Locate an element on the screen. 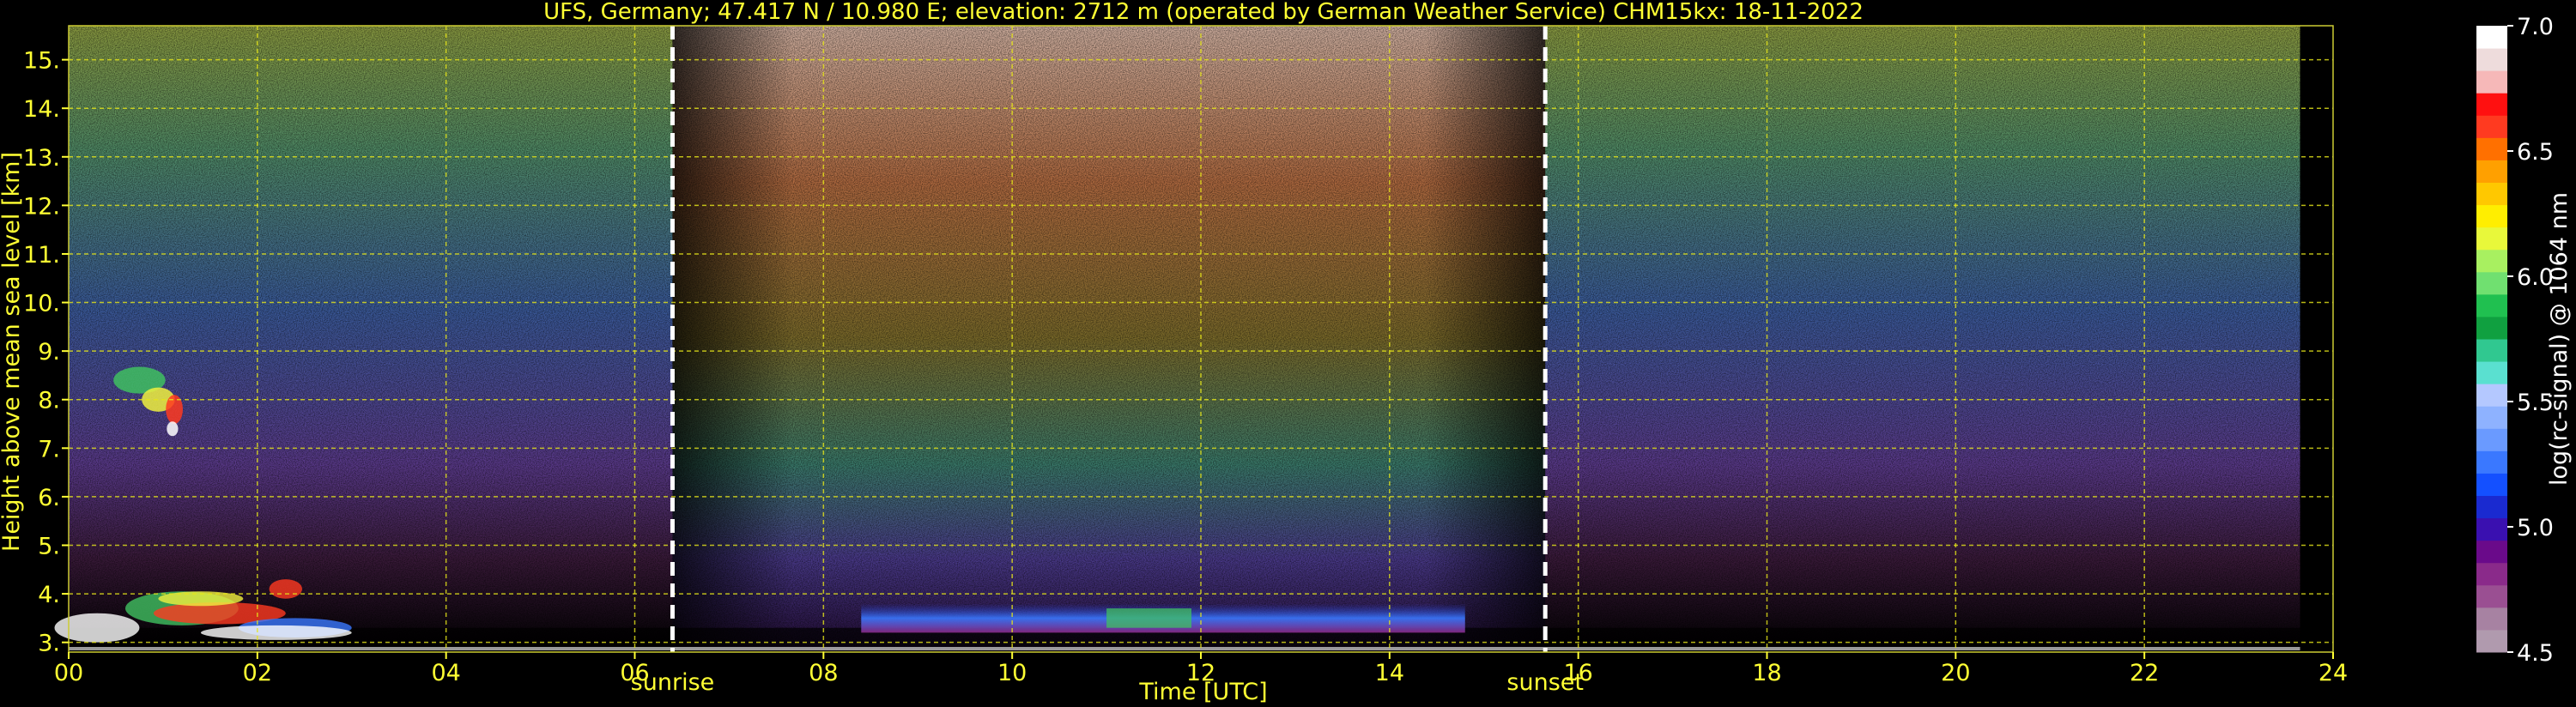  x-tick-label-9: 18 is located at coordinates (1766, 673).